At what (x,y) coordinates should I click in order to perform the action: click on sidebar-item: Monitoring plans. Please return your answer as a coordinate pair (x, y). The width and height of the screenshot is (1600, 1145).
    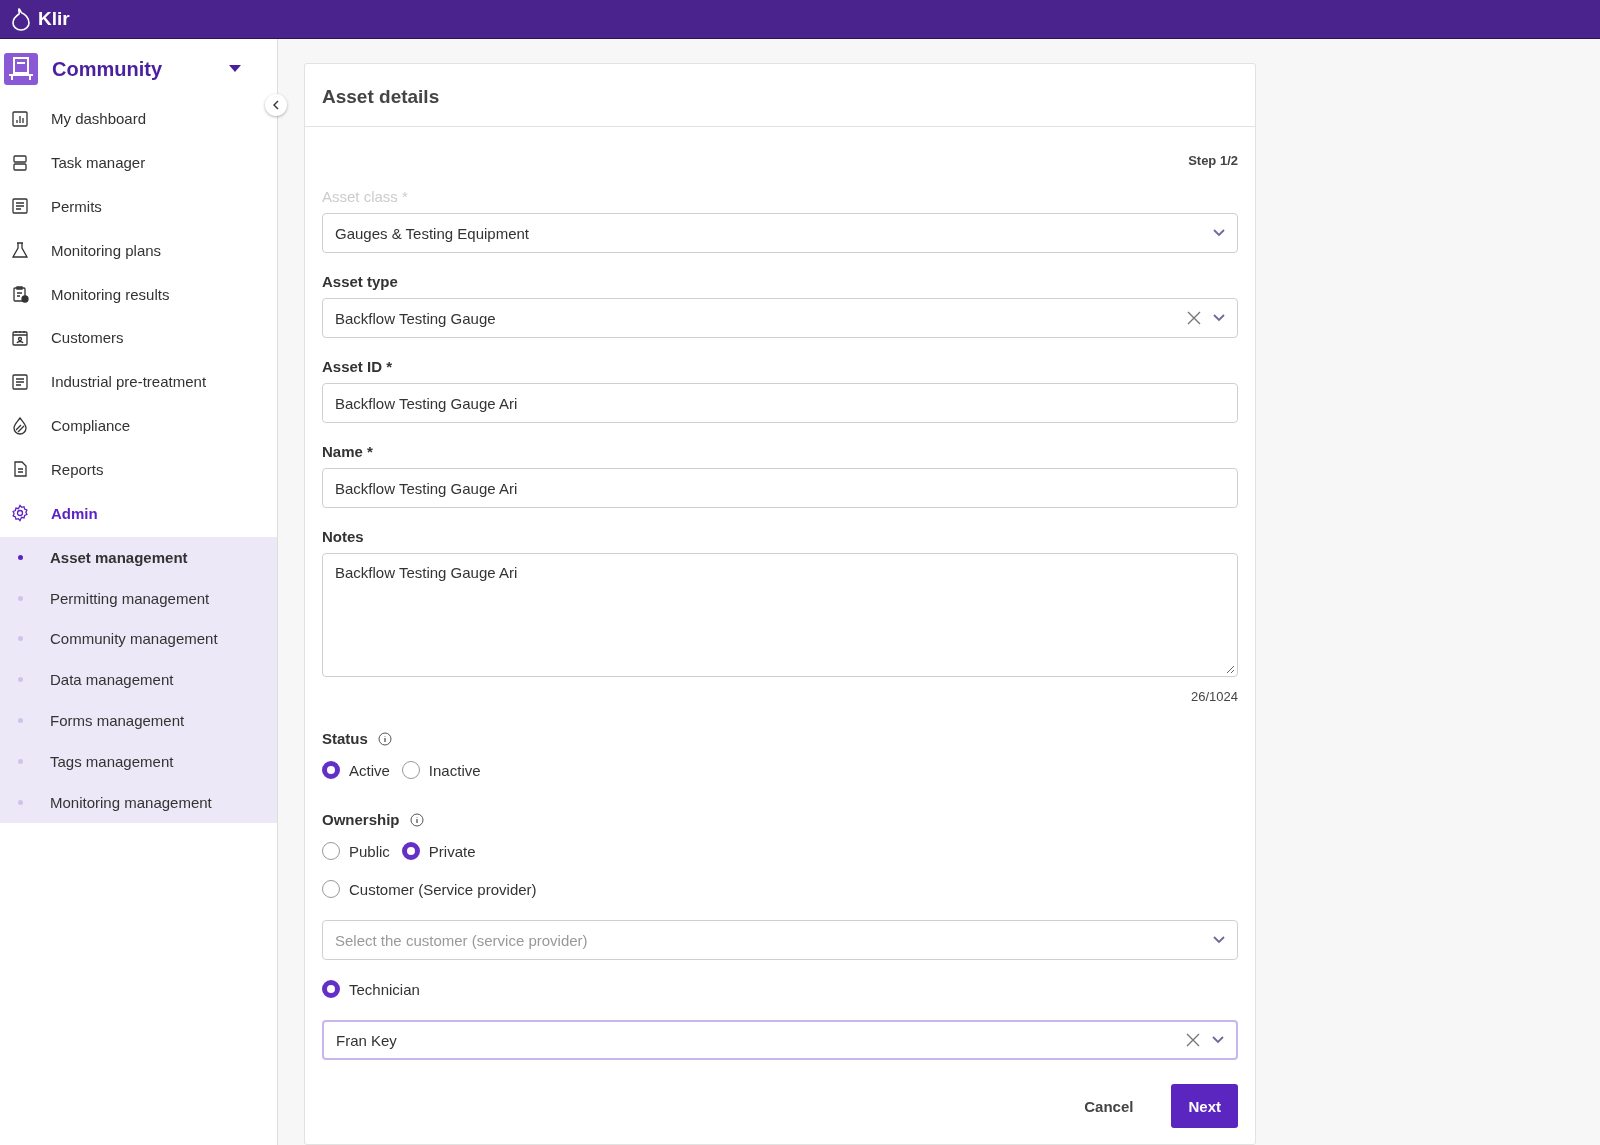
    Looking at the image, I should click on (138, 250).